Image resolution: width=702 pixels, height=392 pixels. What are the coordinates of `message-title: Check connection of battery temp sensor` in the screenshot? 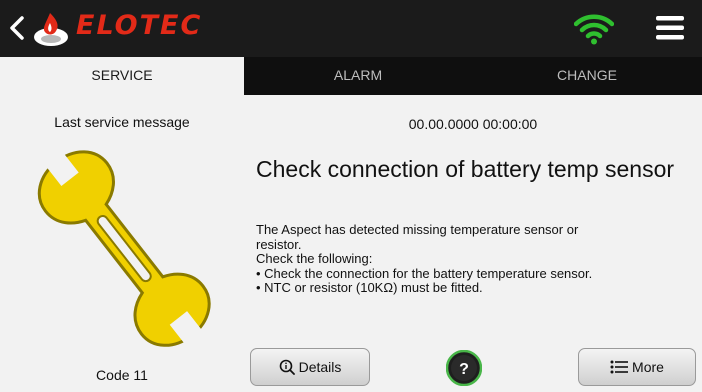 It's located at (465, 169).